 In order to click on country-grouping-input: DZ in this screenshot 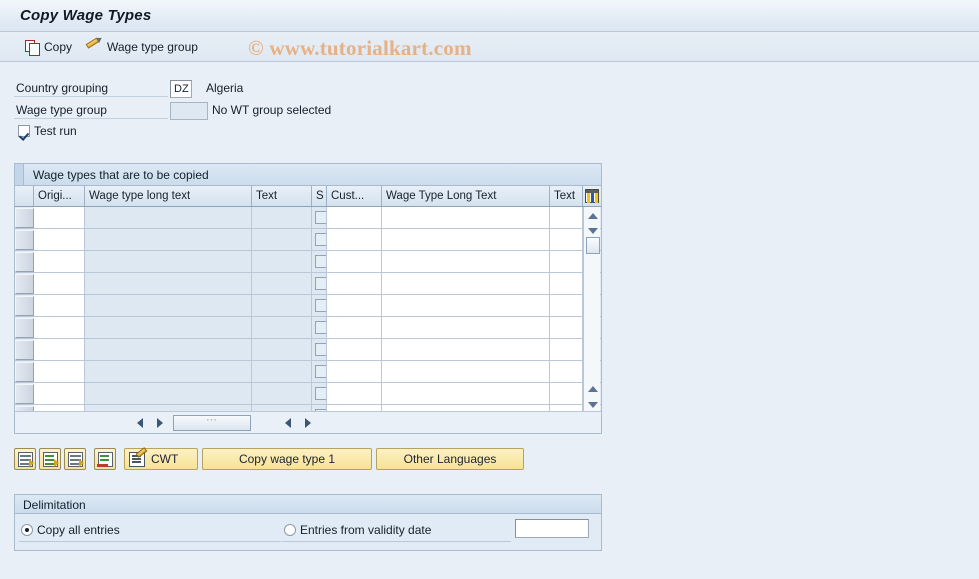, I will do `click(181, 89)`.